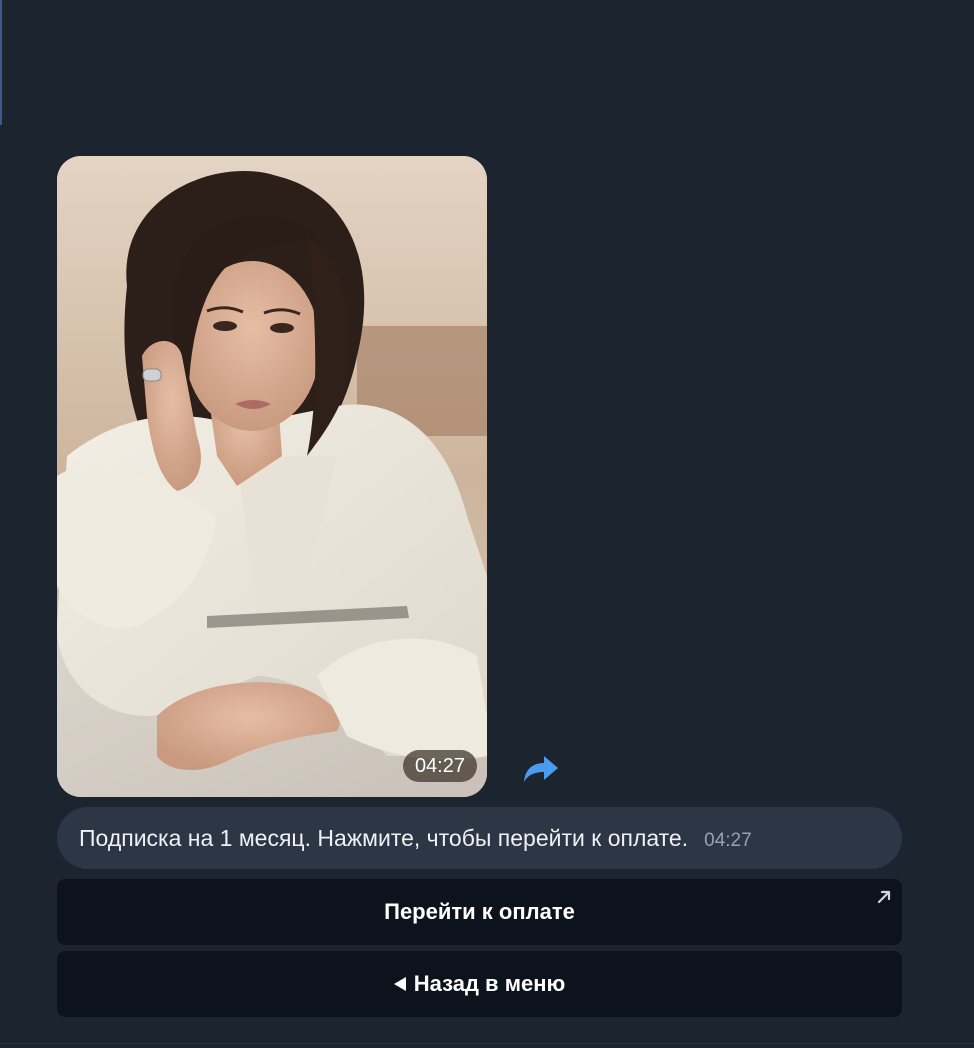 The height and width of the screenshot is (1048, 974). I want to click on back-to-menu-button: Назад в меню, so click(479, 984).